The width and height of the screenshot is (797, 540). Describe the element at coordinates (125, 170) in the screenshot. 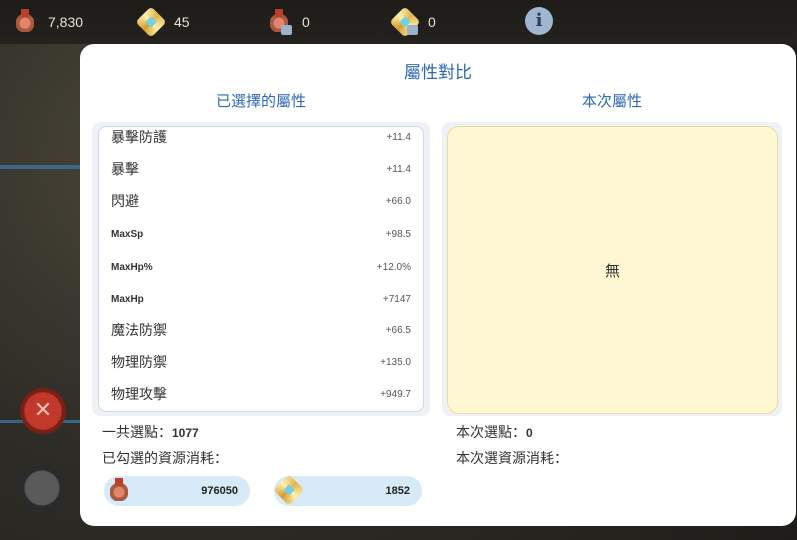

I see `attribute-name: 暴擊` at that location.